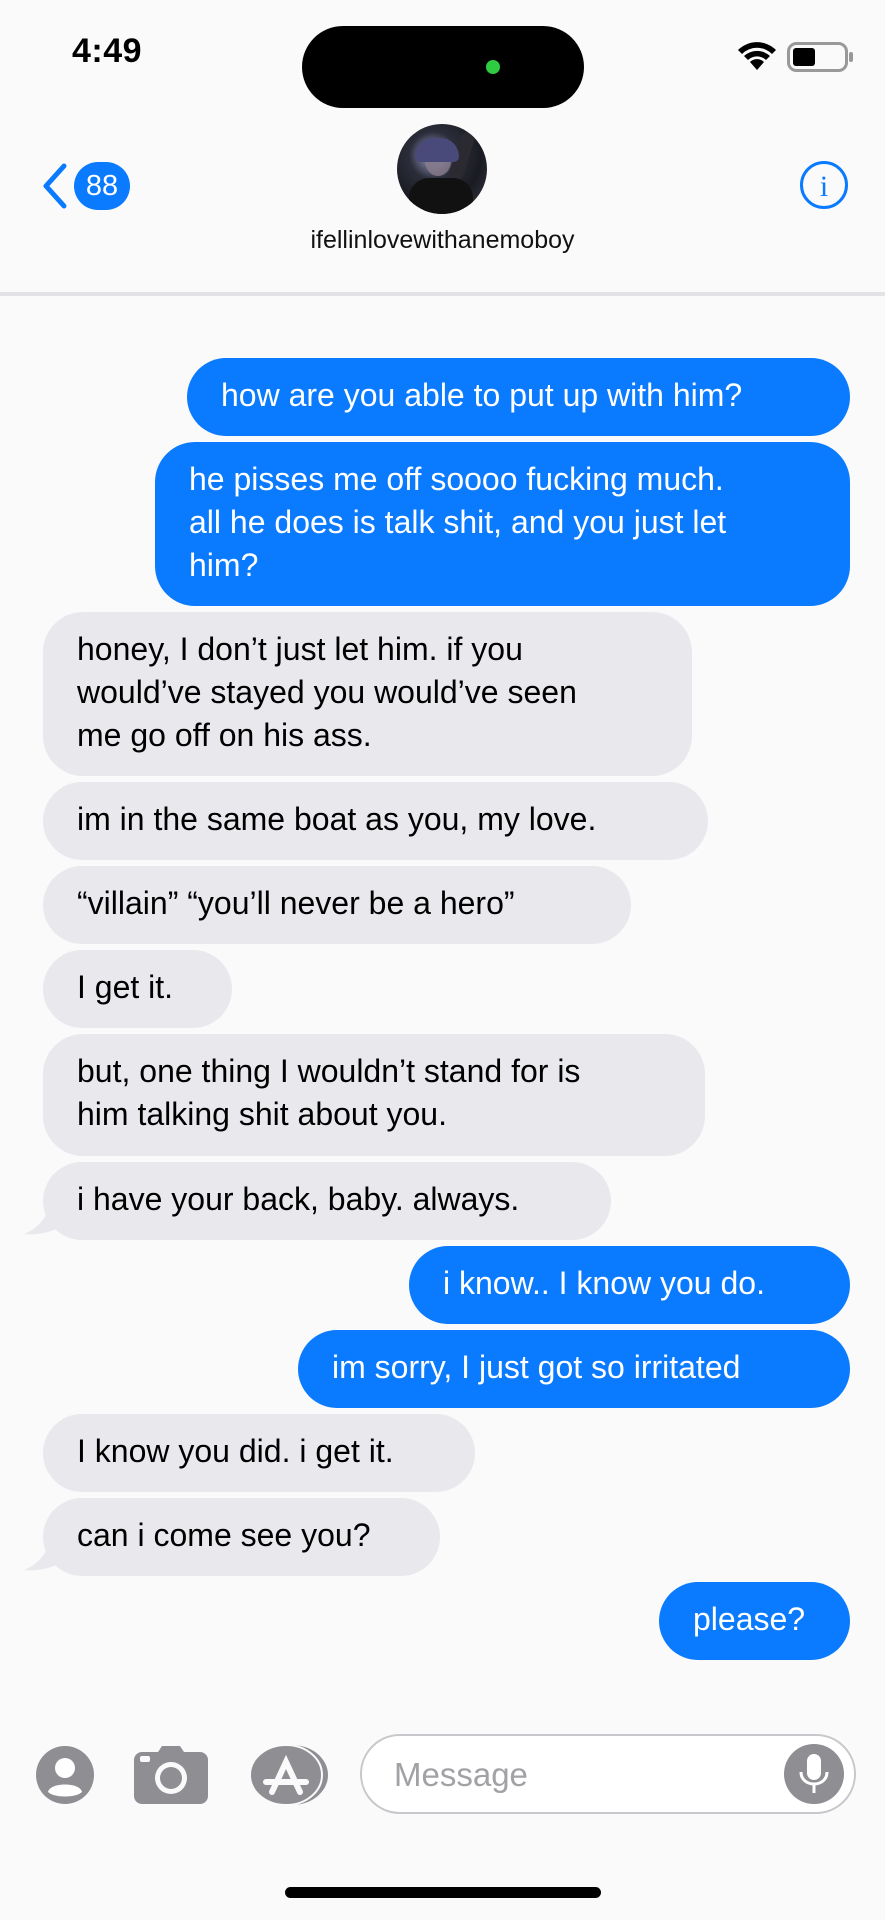 This screenshot has width=885, height=1920. I want to click on back-button: 88, so click(85, 186).